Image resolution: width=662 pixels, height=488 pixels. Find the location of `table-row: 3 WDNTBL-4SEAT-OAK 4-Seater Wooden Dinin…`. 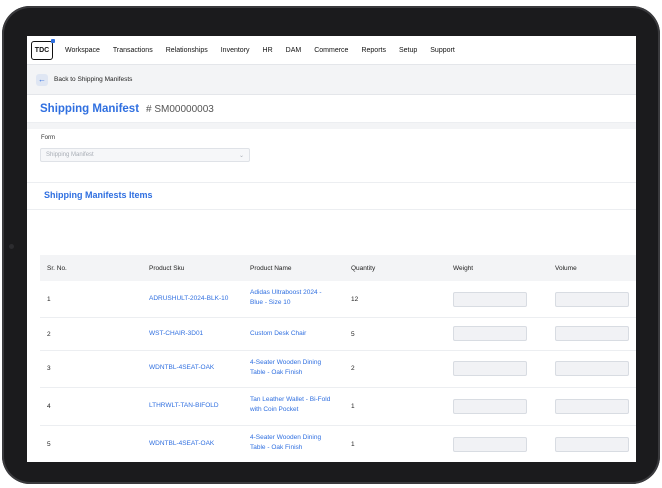

table-row: 3 WDNTBL-4SEAT-OAK 4-Seater Wooden Dinin… is located at coordinates (338, 369).